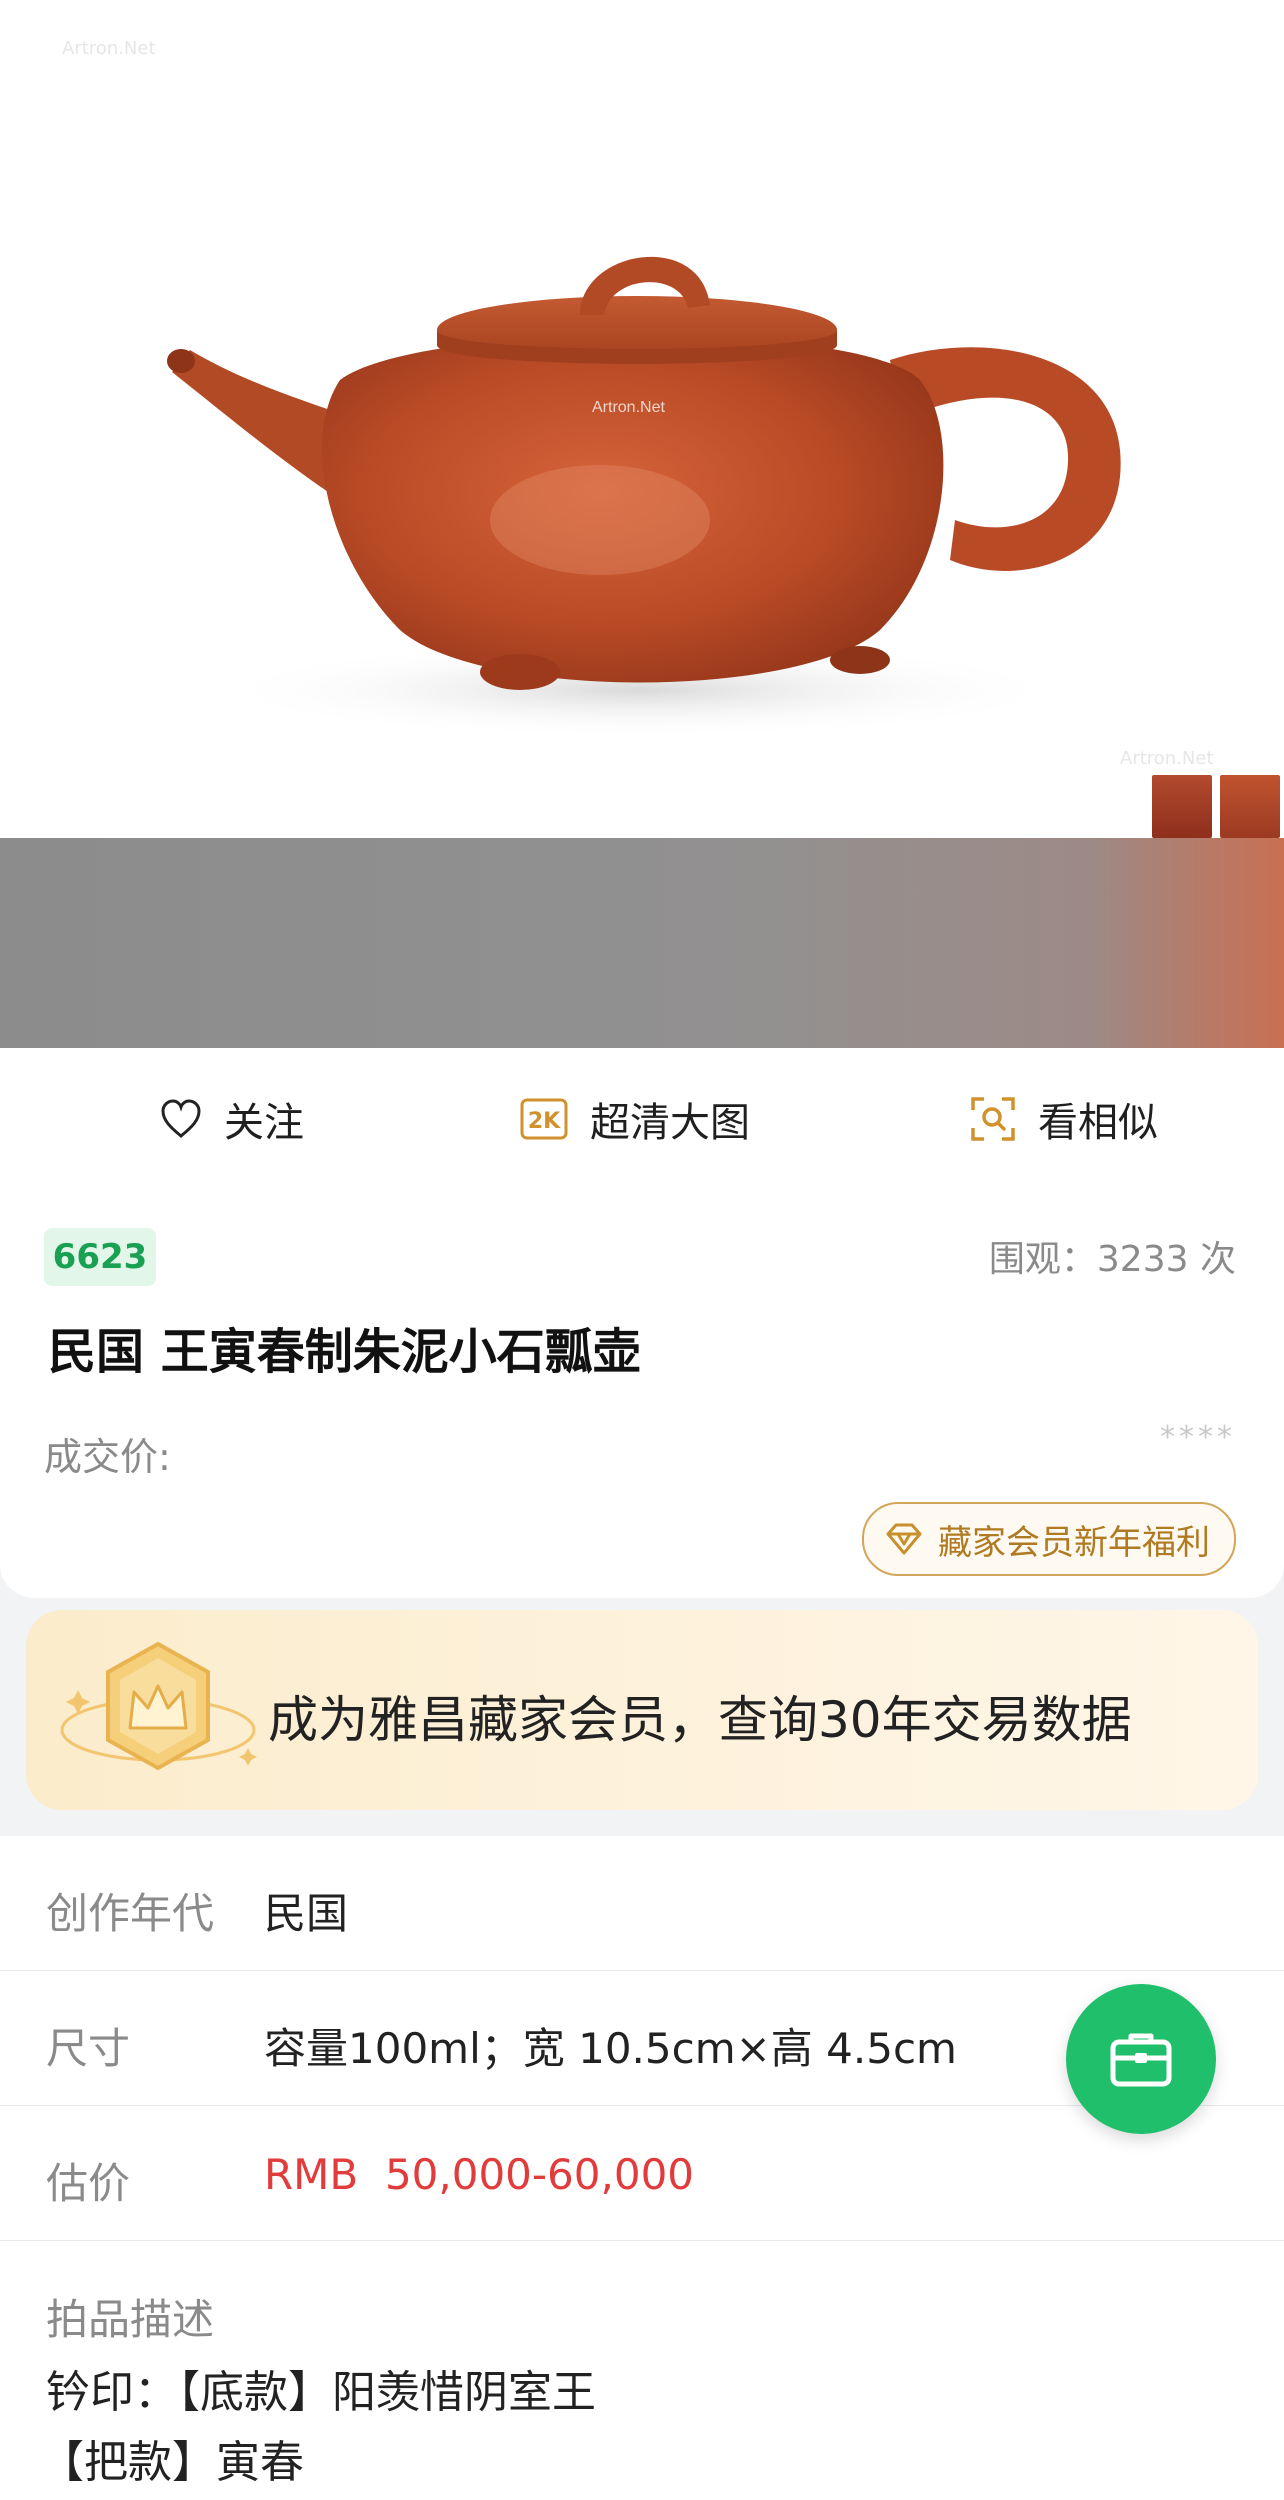  I want to click on lot-title: 民国 王寅春制朱泥小石瓢壶, so click(344, 1352).